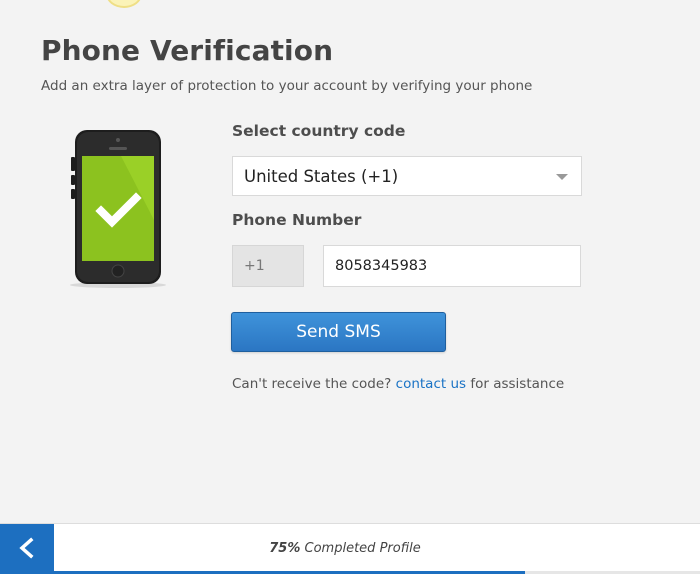  What do you see at coordinates (268, 266) in the screenshot?
I see `dial-prefix: +1` at bounding box center [268, 266].